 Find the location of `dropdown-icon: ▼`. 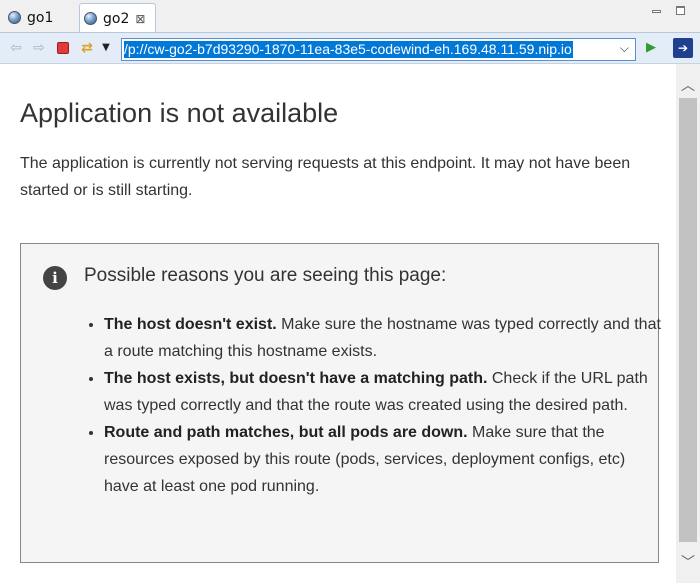

dropdown-icon: ▼ is located at coordinates (106, 48).